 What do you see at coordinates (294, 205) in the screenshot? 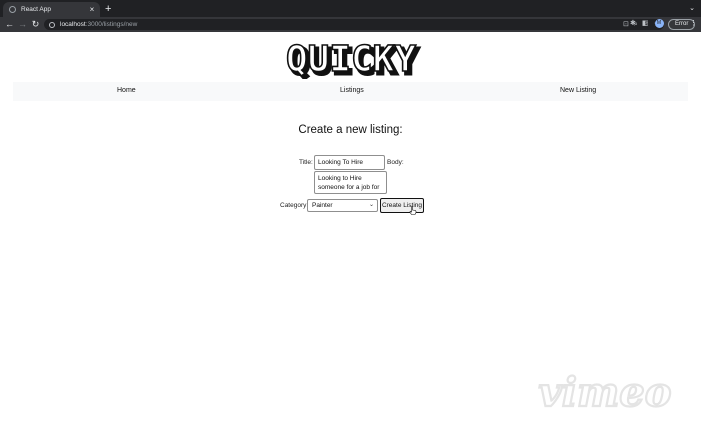
I see `category-label: Category:` at bounding box center [294, 205].